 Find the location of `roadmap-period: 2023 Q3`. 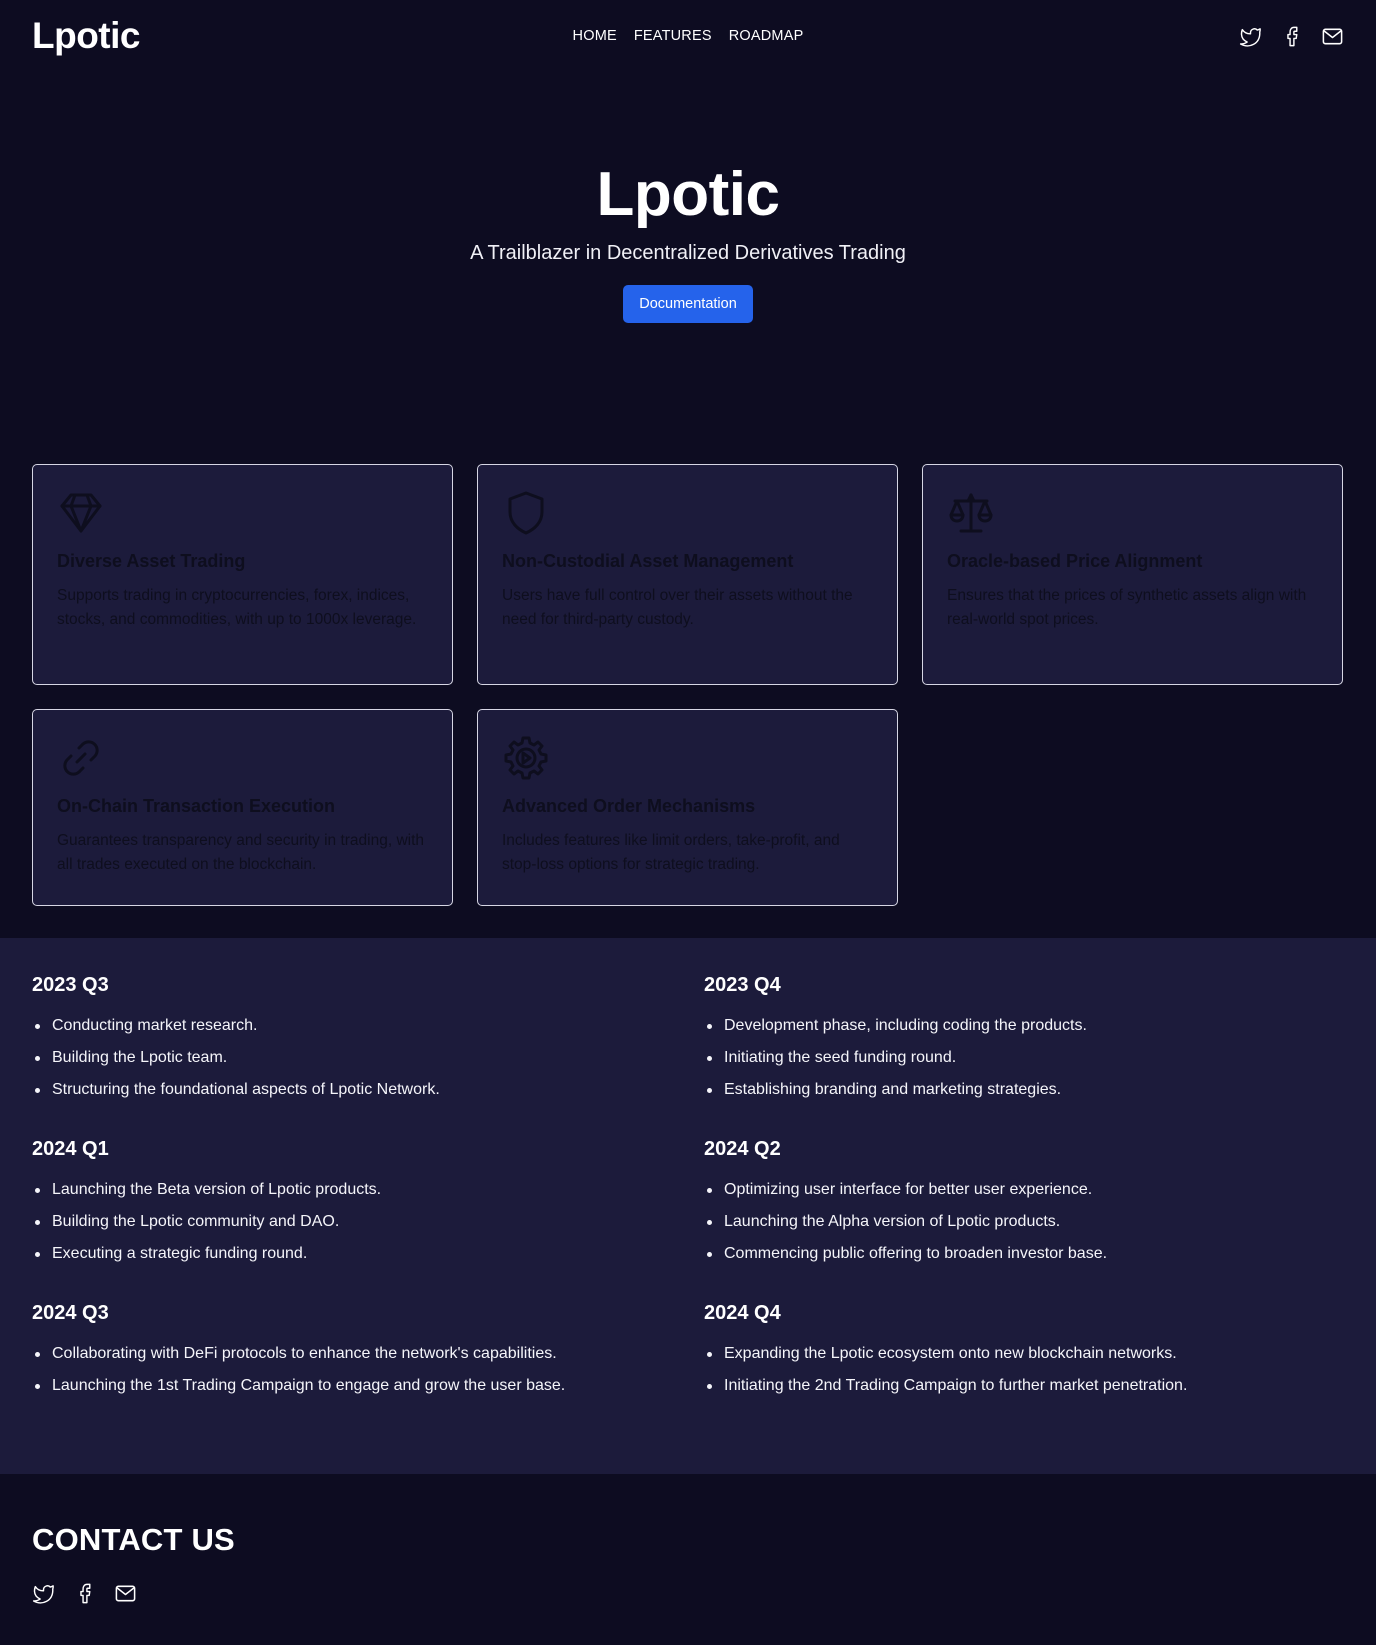

roadmap-period: 2023 Q3 is located at coordinates (70, 985).